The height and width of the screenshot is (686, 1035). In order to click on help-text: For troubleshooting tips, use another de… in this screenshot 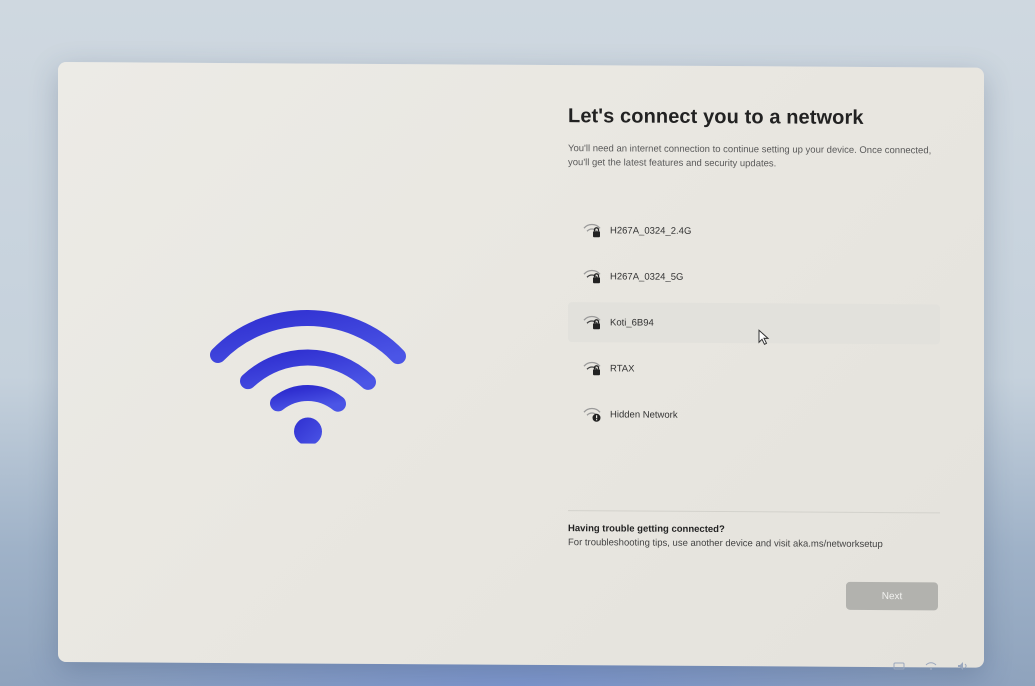, I will do `click(725, 544)`.